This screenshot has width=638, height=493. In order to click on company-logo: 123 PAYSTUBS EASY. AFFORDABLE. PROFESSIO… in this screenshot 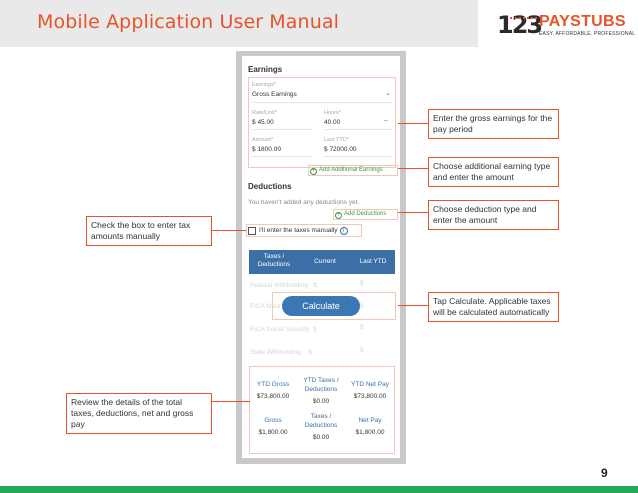, I will do `click(566, 25)`.